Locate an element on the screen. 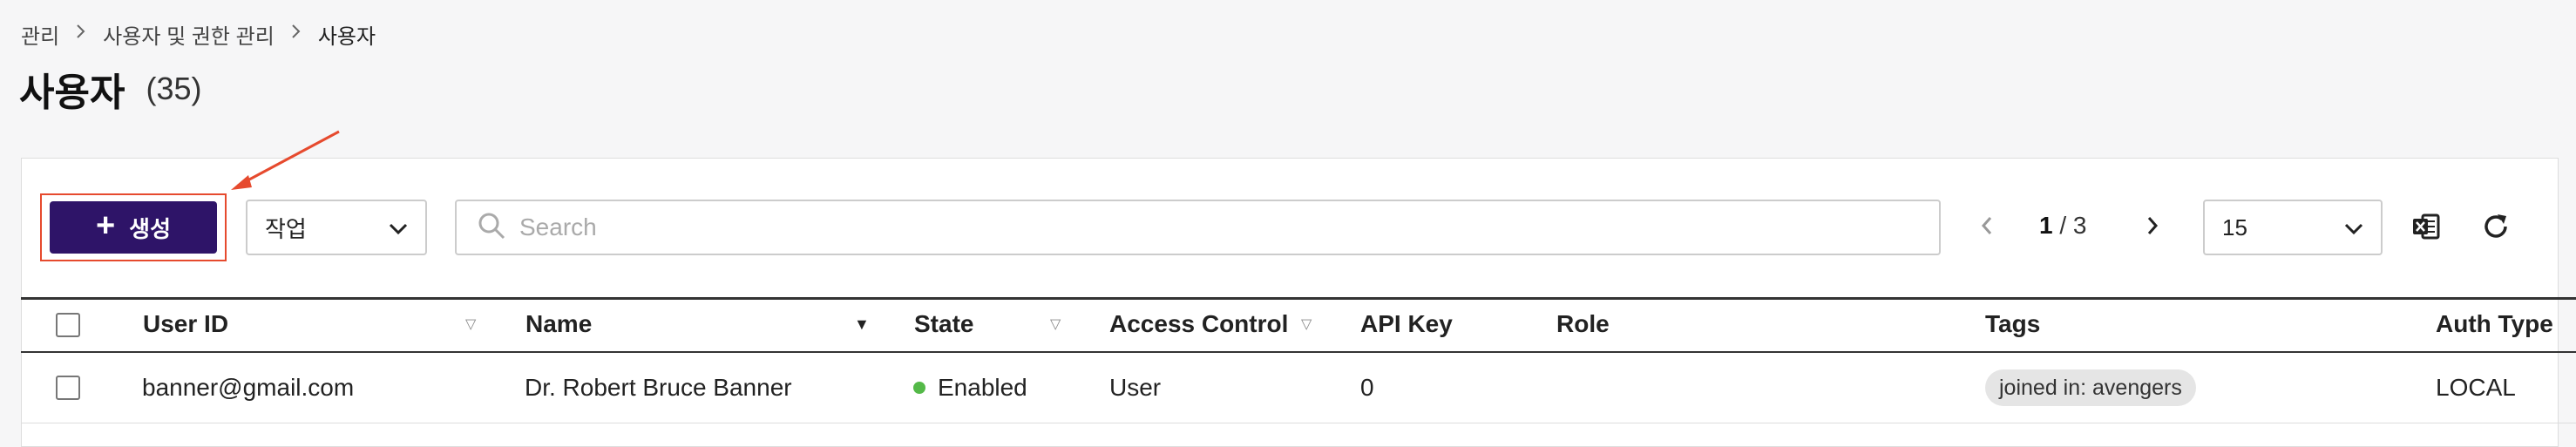 The image size is (2576, 447). excel-export-button is located at coordinates (2426, 228).